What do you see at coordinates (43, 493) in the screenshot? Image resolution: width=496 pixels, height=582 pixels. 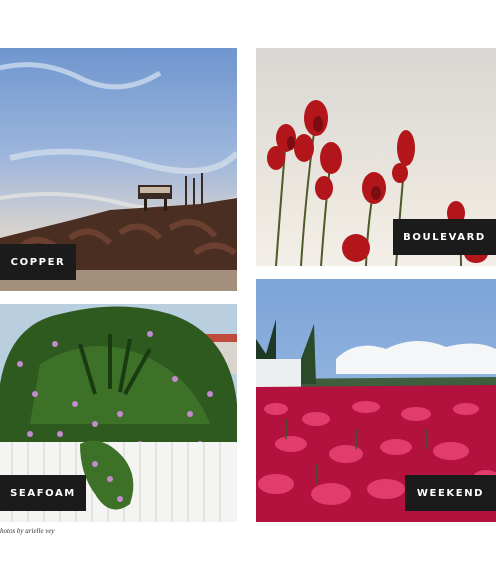 I see `label-seafoam: SEAFOAM` at bounding box center [43, 493].